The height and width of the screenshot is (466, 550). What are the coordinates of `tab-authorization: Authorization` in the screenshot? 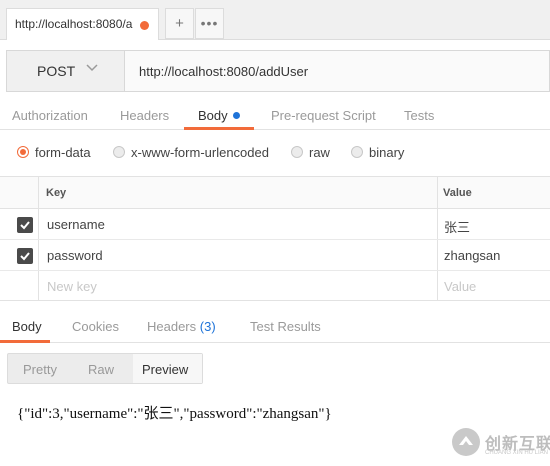 It's located at (50, 115).